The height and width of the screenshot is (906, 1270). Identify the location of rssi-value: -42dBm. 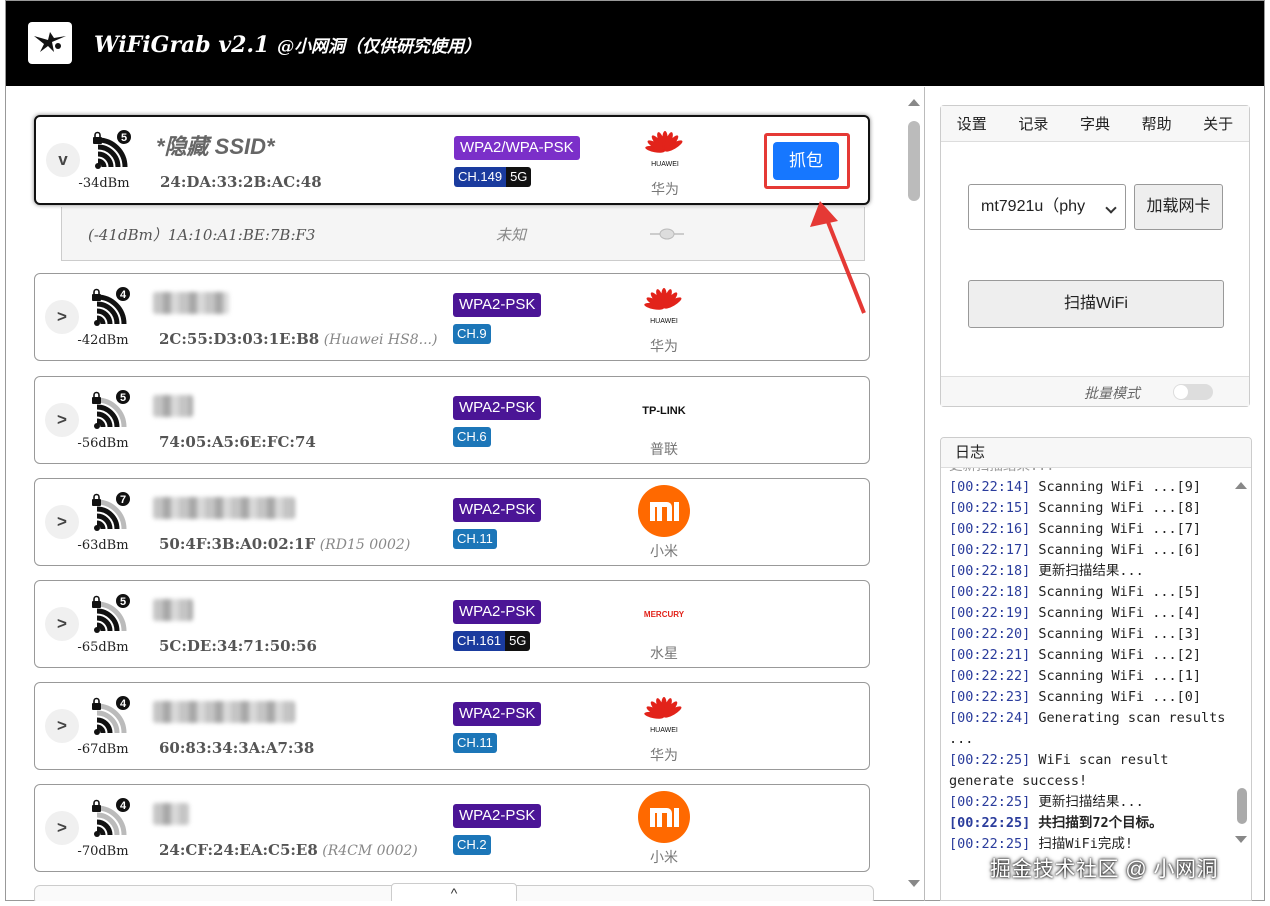
(103, 340).